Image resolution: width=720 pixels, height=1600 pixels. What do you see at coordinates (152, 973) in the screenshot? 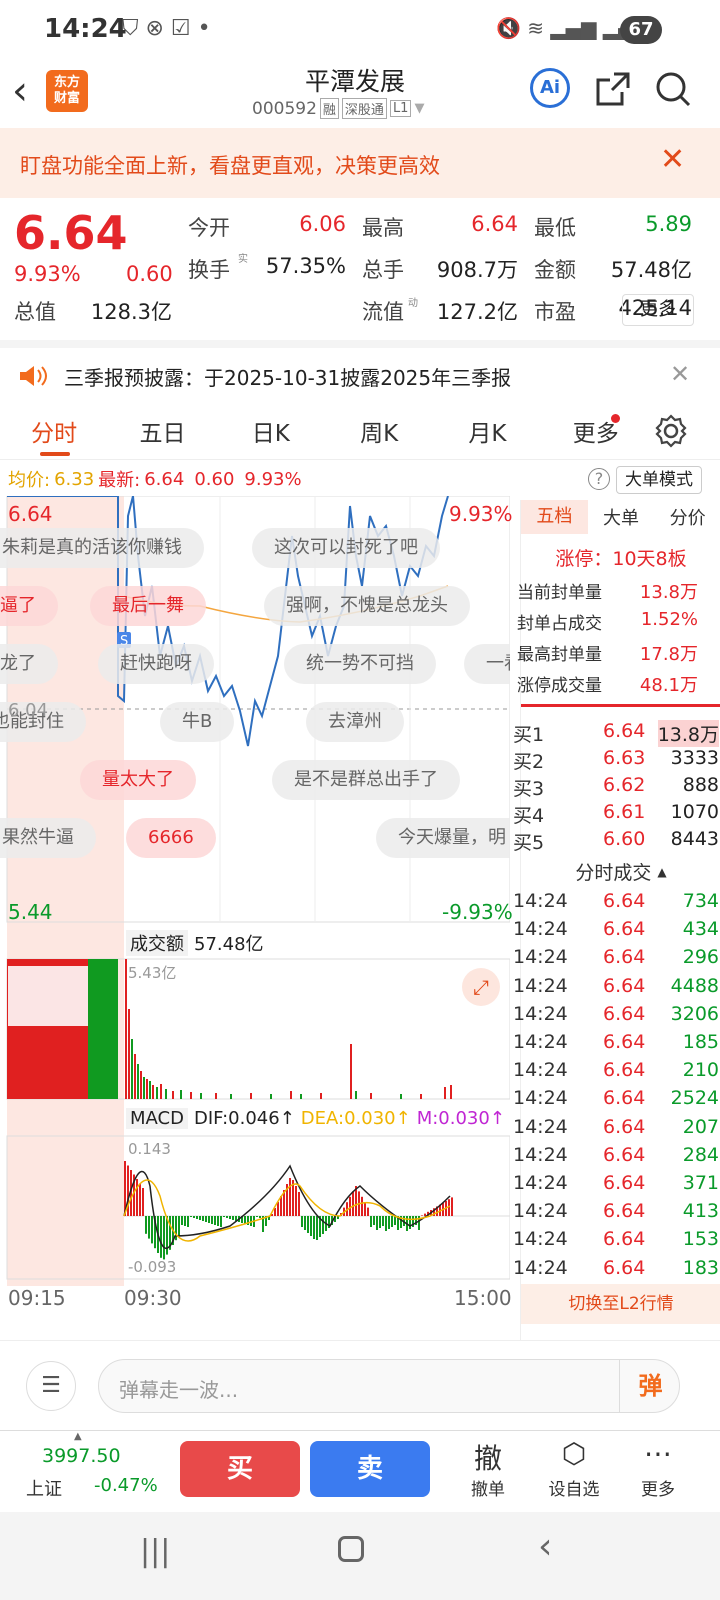
I see `volume-max-label: 5.43亿` at bounding box center [152, 973].